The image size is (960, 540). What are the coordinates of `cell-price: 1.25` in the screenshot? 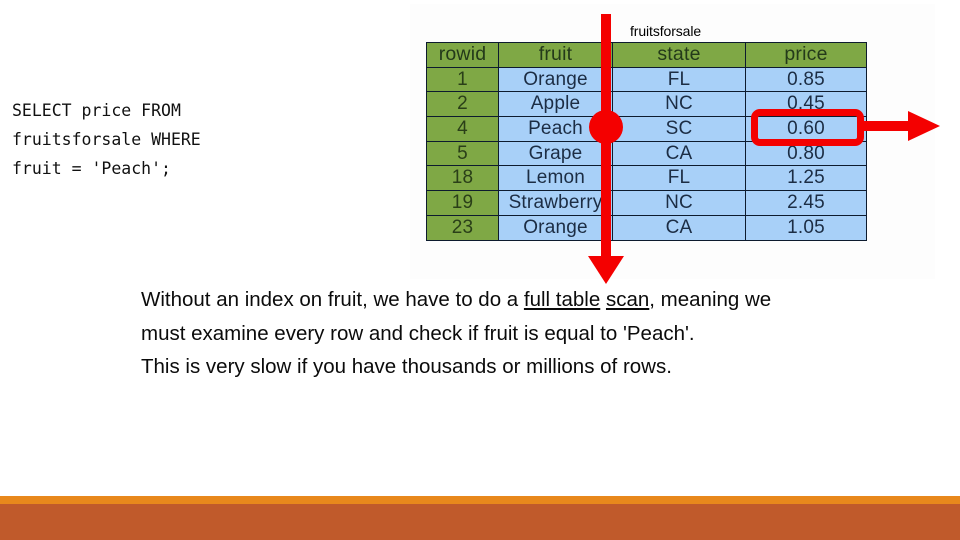 It's located at (806, 178).